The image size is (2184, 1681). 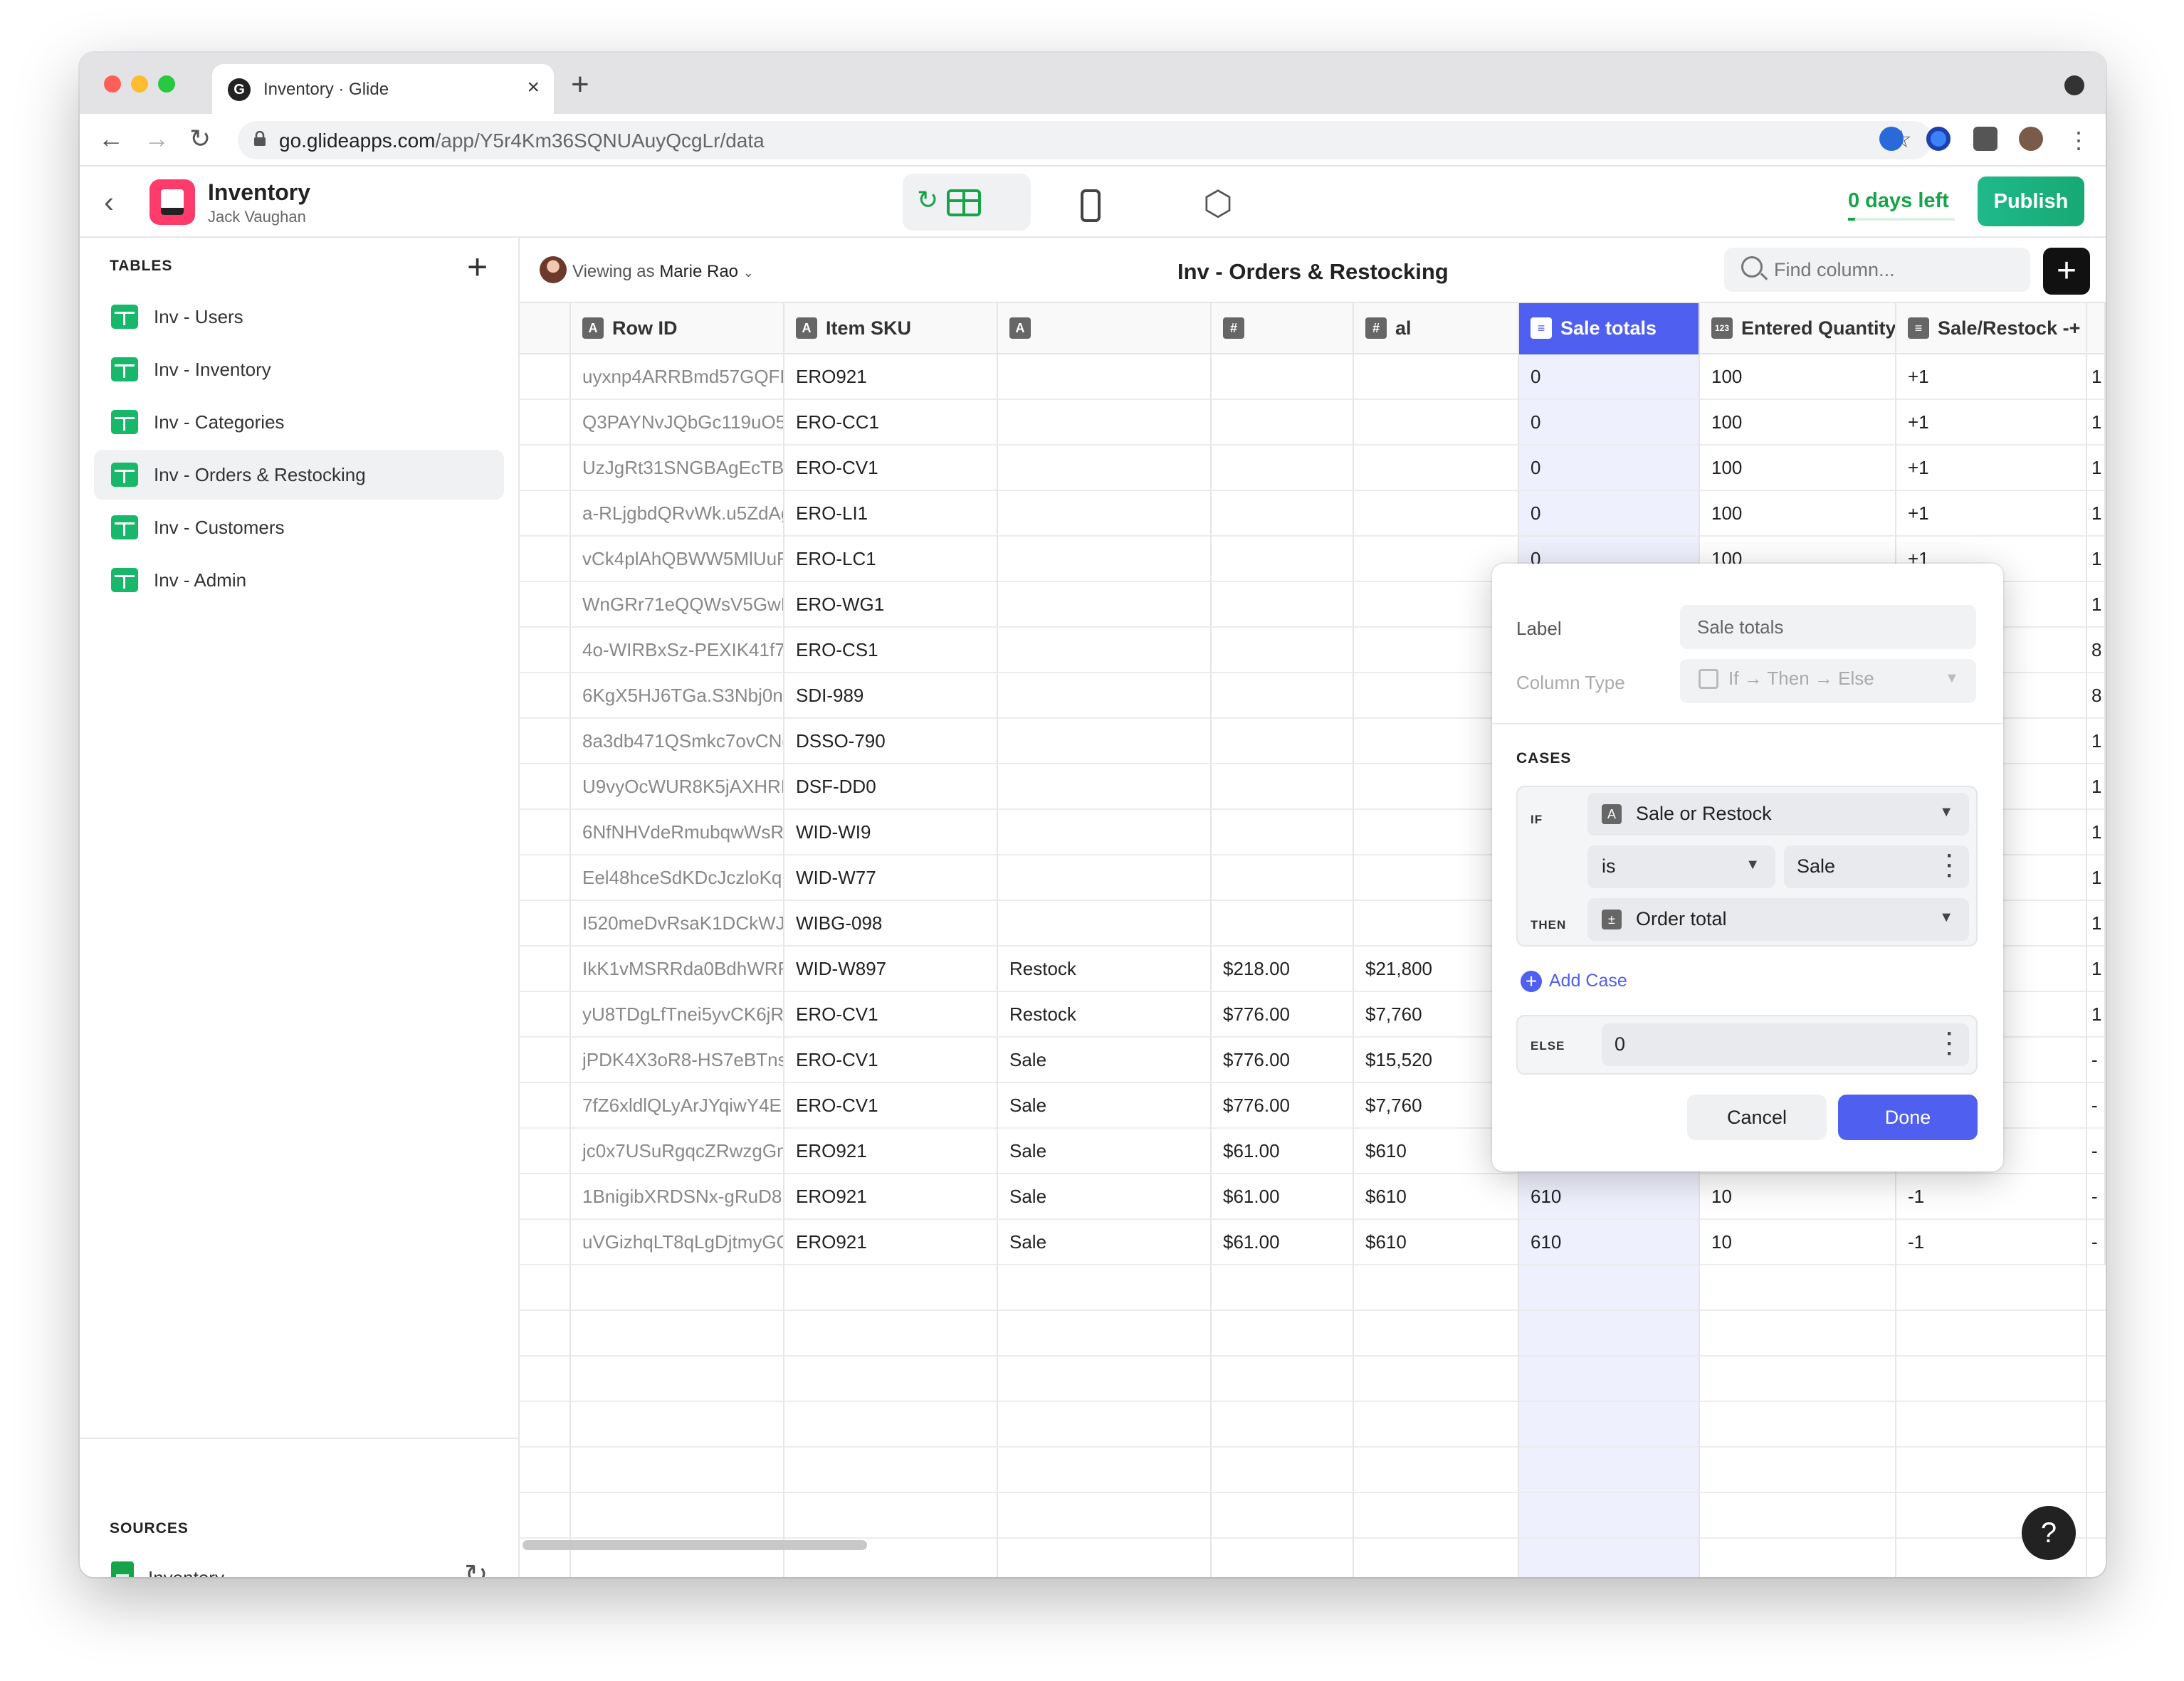 What do you see at coordinates (891, 878) in the screenshot?
I see `table-cell: WID-W77` at bounding box center [891, 878].